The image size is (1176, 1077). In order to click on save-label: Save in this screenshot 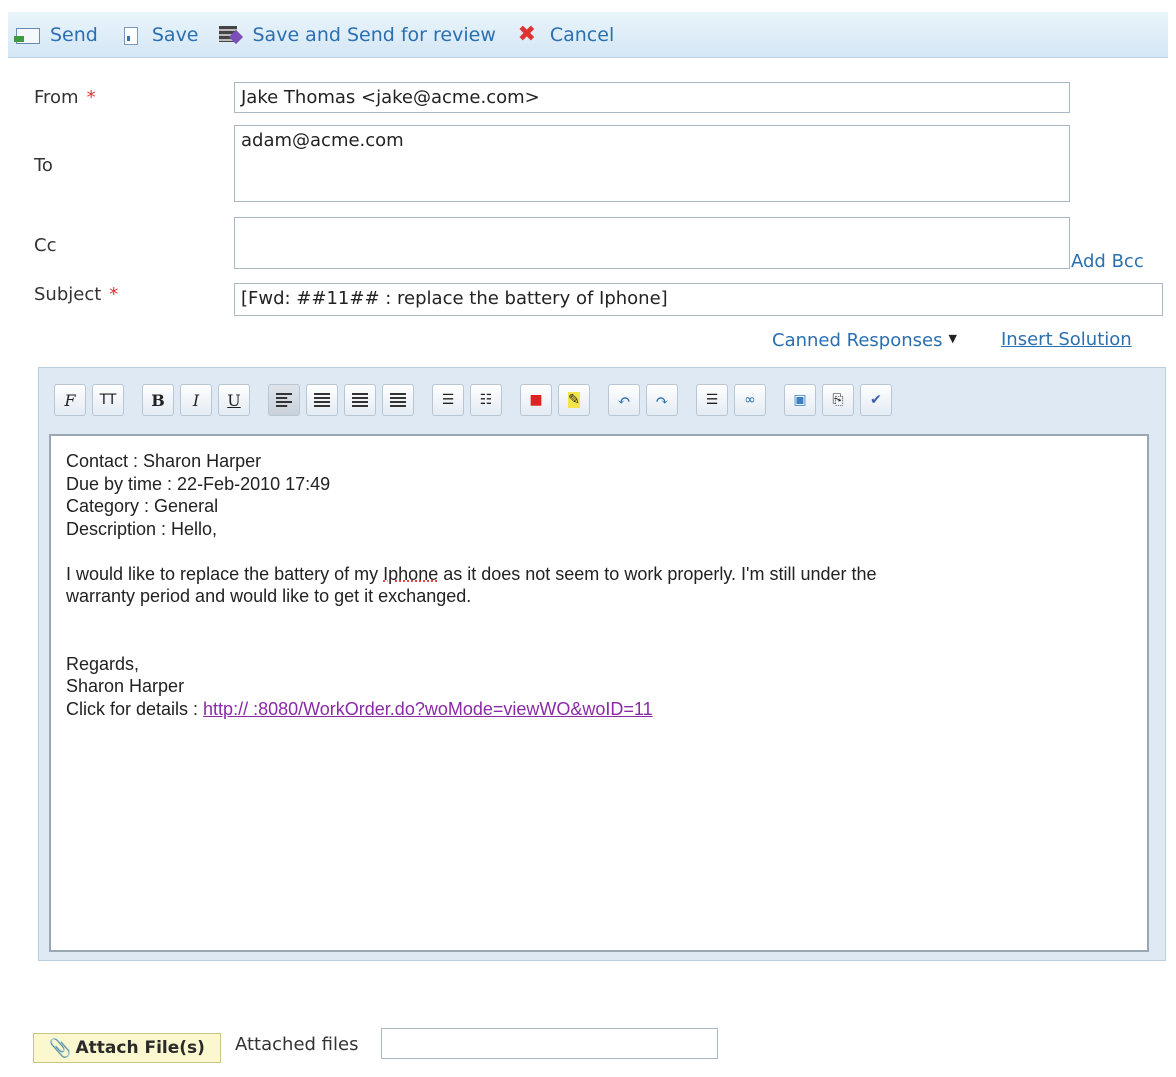, I will do `click(175, 34)`.